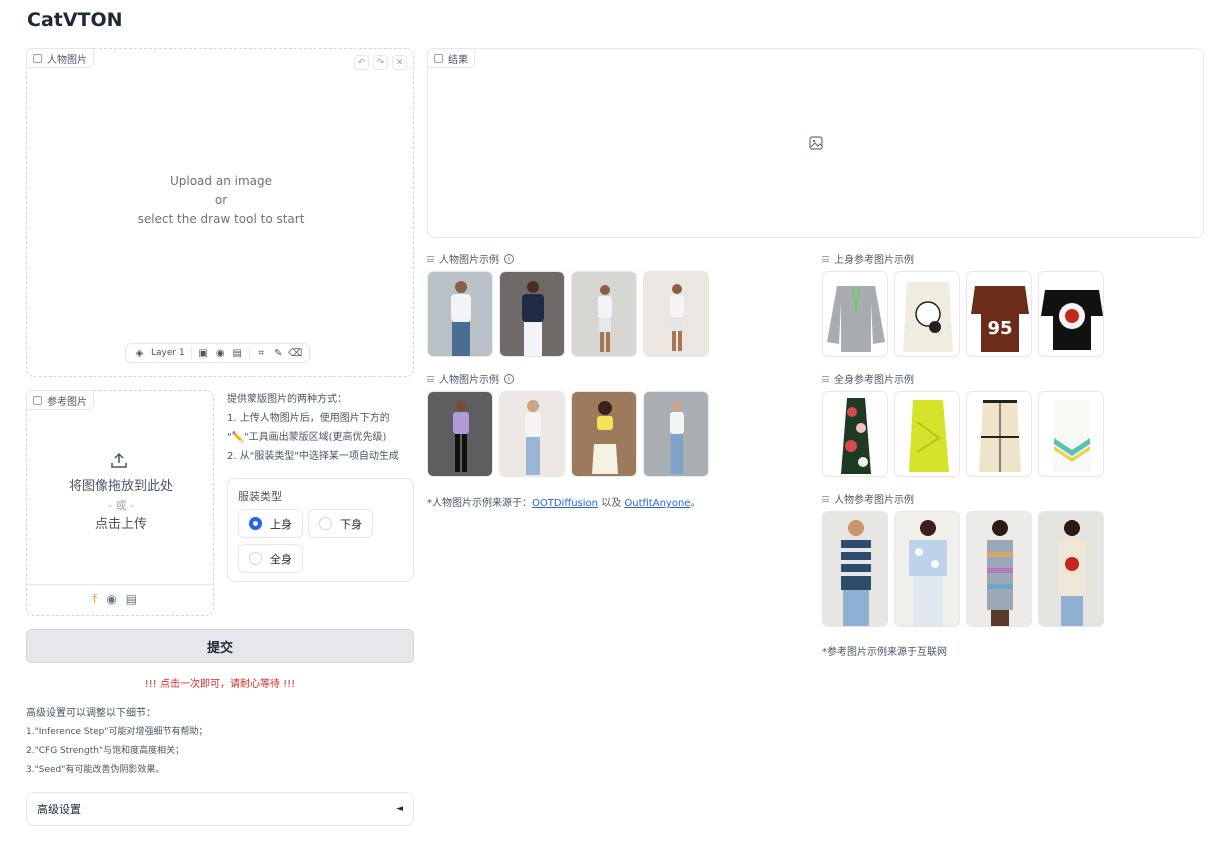  What do you see at coordinates (261, 353) in the screenshot?
I see `crop-icon: ⌗` at bounding box center [261, 353].